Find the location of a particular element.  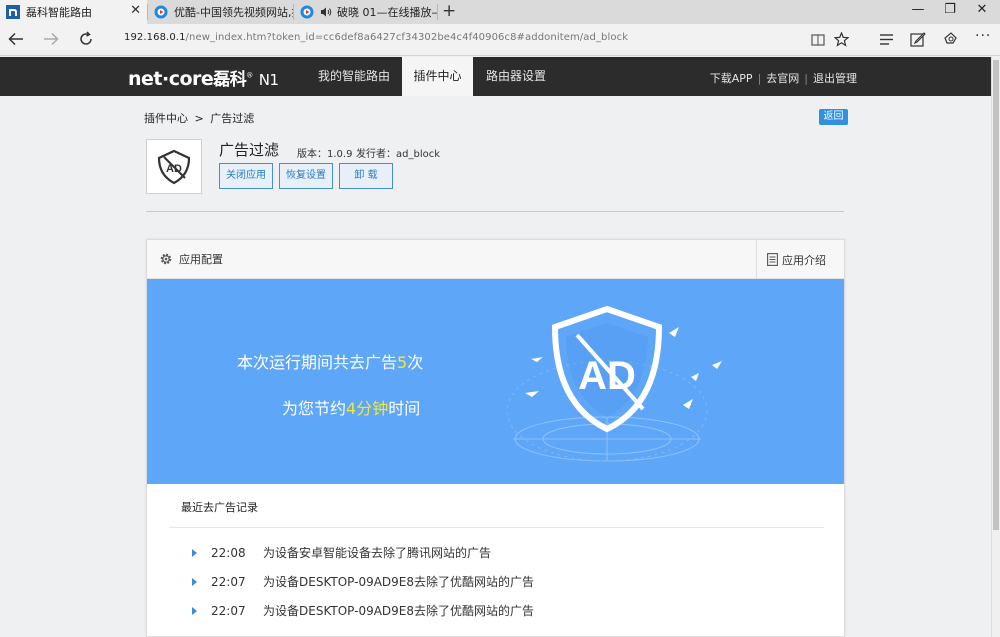

netcore-icon is located at coordinates (13, 12).